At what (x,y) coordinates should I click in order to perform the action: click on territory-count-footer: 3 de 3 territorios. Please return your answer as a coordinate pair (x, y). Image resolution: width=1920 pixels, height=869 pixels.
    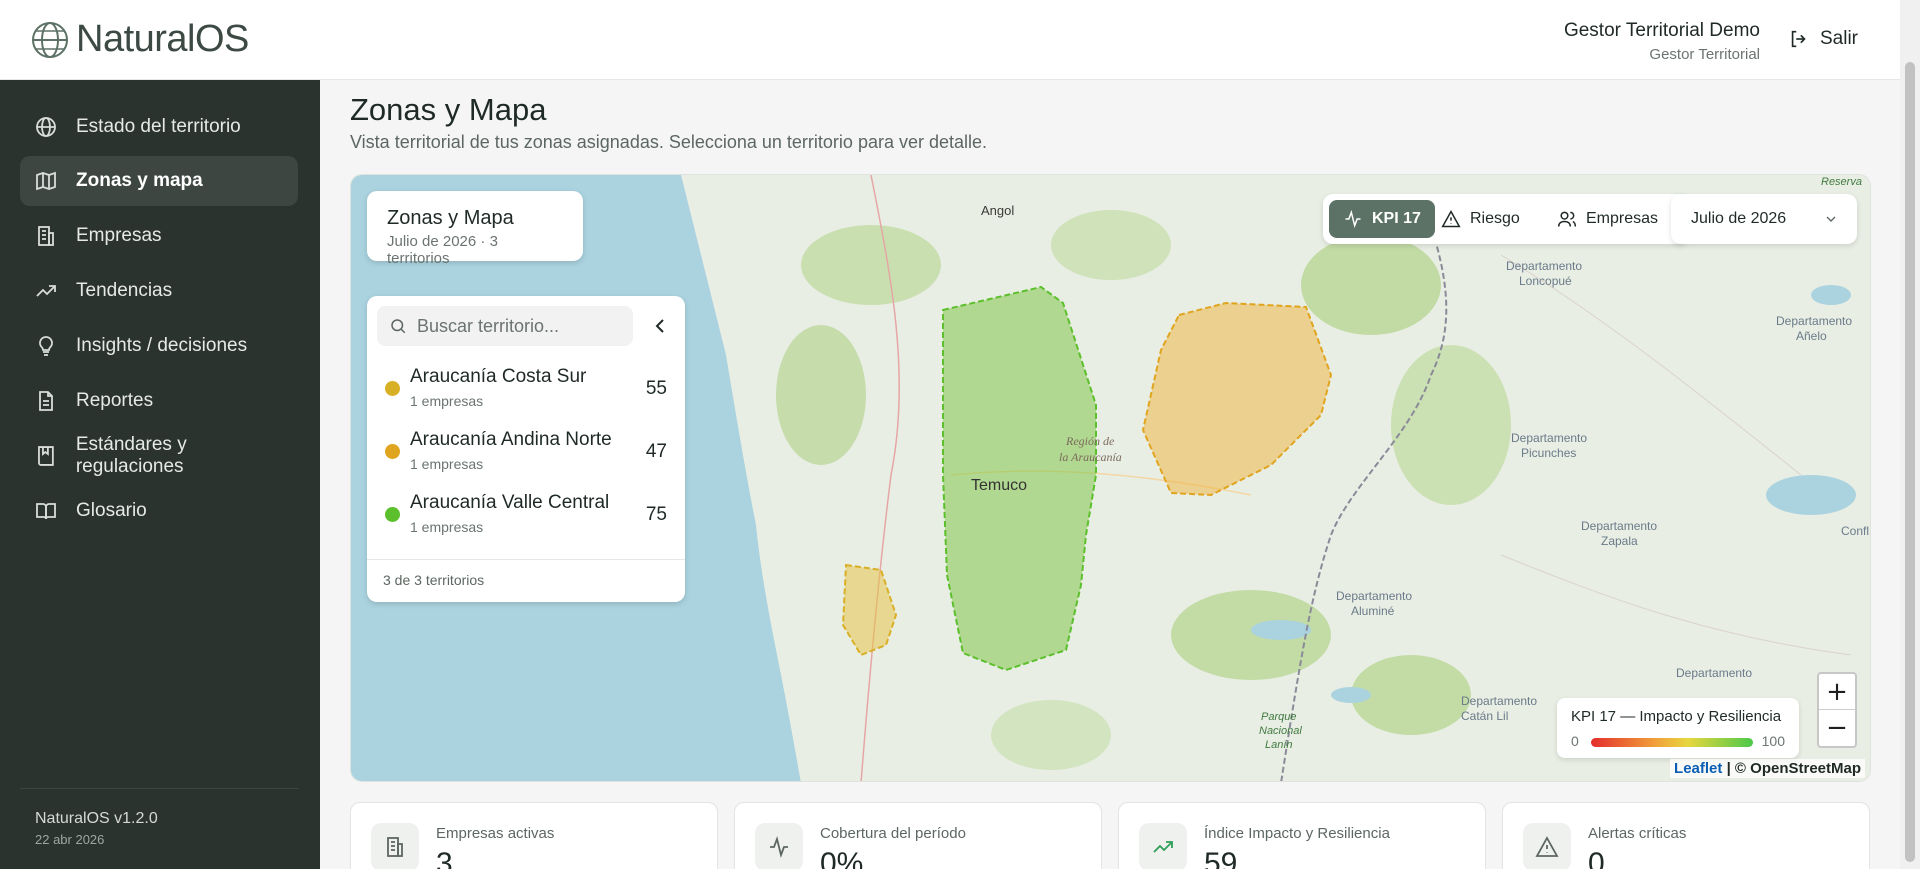
    Looking at the image, I should click on (526, 579).